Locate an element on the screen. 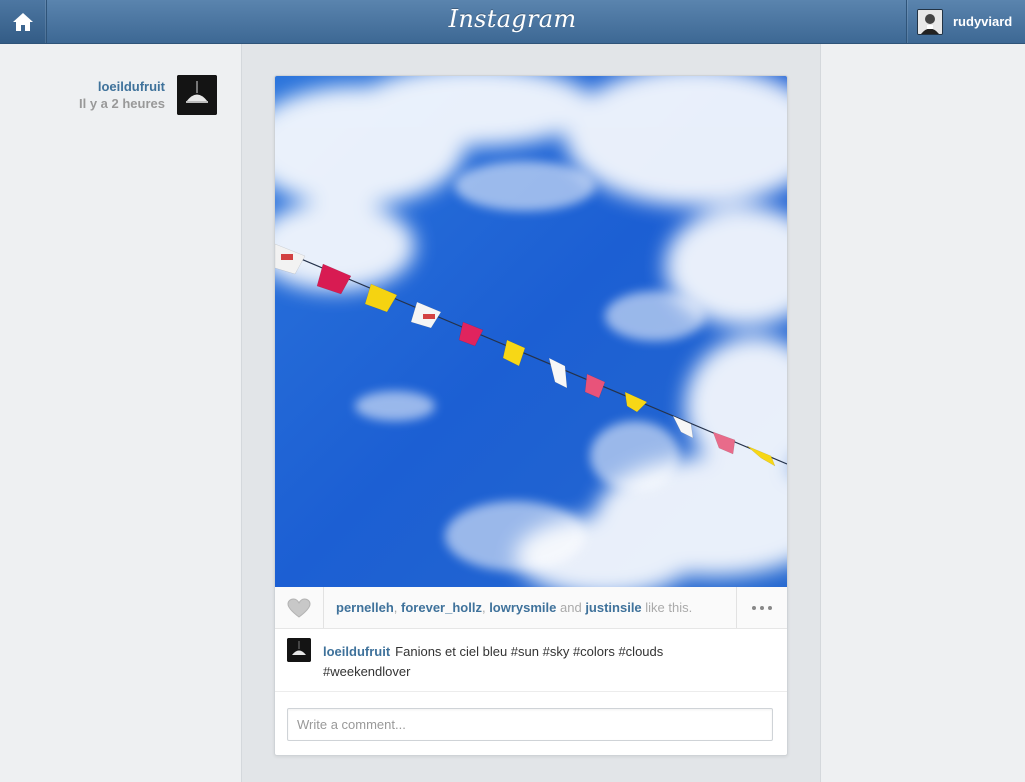 Image resolution: width=1025 pixels, height=782 pixels. more-options-button is located at coordinates (761, 607).